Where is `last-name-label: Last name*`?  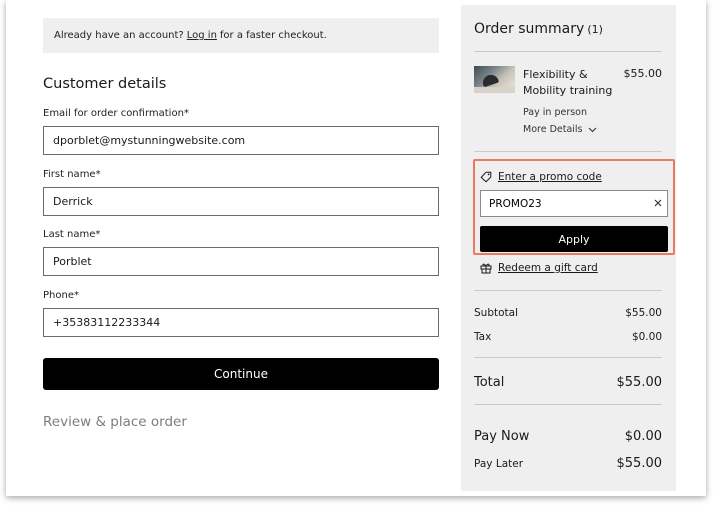
last-name-label: Last name* is located at coordinates (72, 234).